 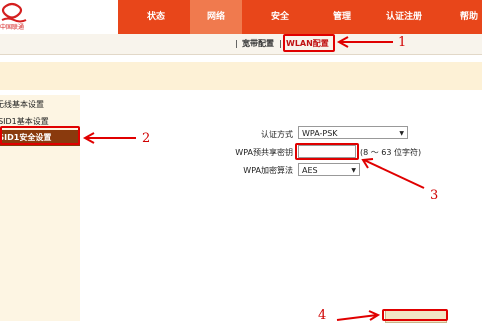 I want to click on annotation-number-2: 2, so click(x=146, y=138).